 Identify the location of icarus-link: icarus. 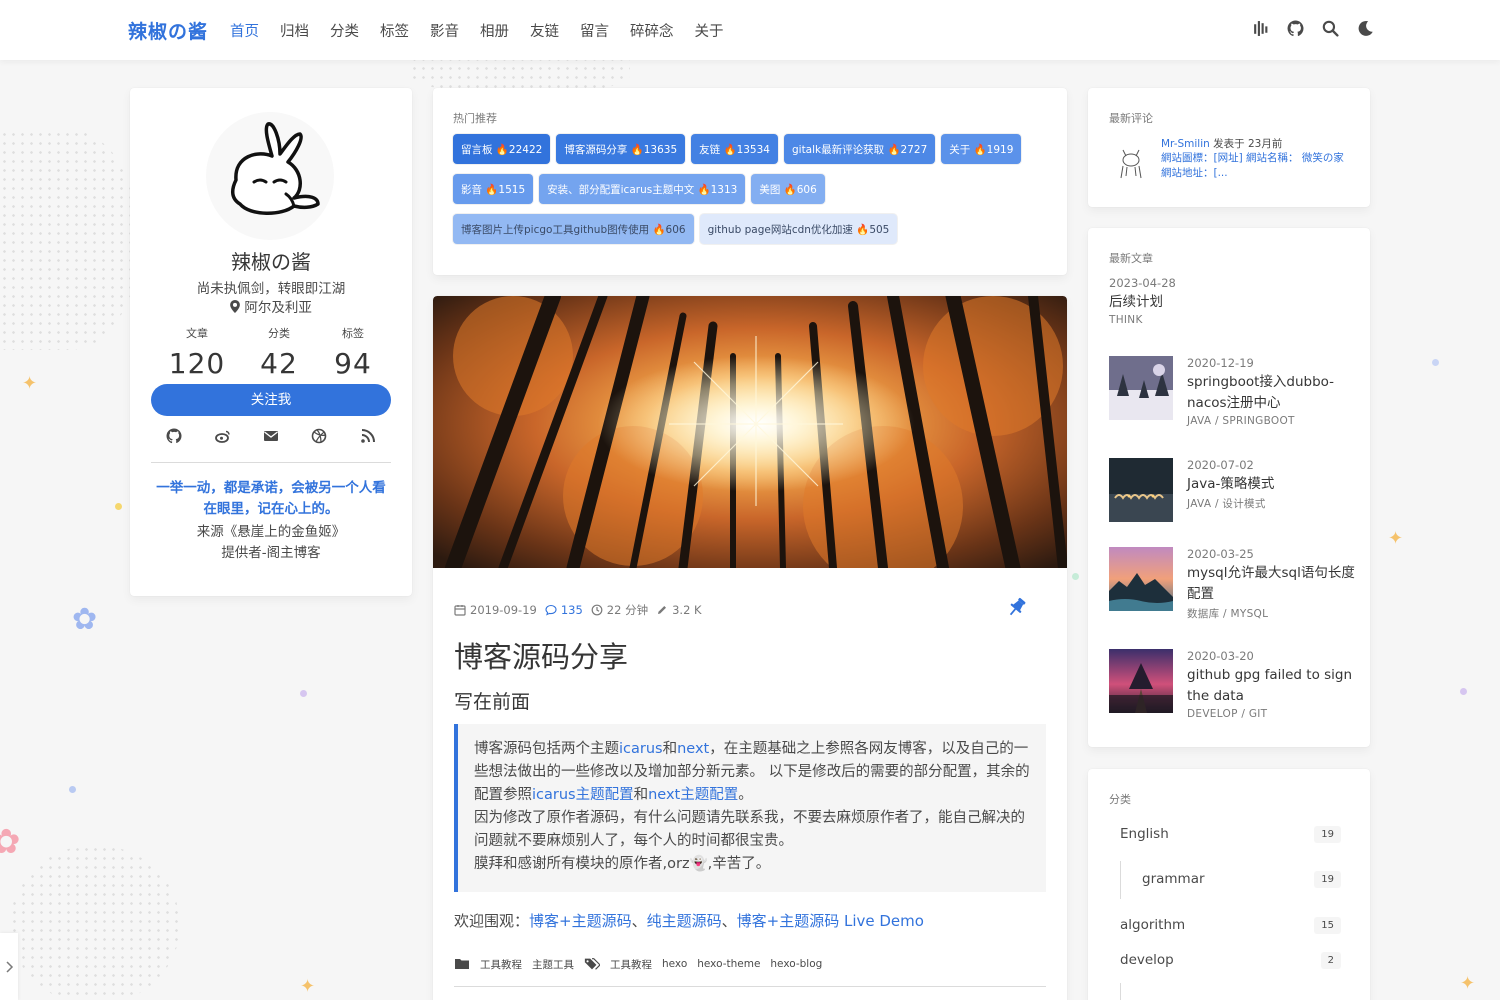
(641, 749).